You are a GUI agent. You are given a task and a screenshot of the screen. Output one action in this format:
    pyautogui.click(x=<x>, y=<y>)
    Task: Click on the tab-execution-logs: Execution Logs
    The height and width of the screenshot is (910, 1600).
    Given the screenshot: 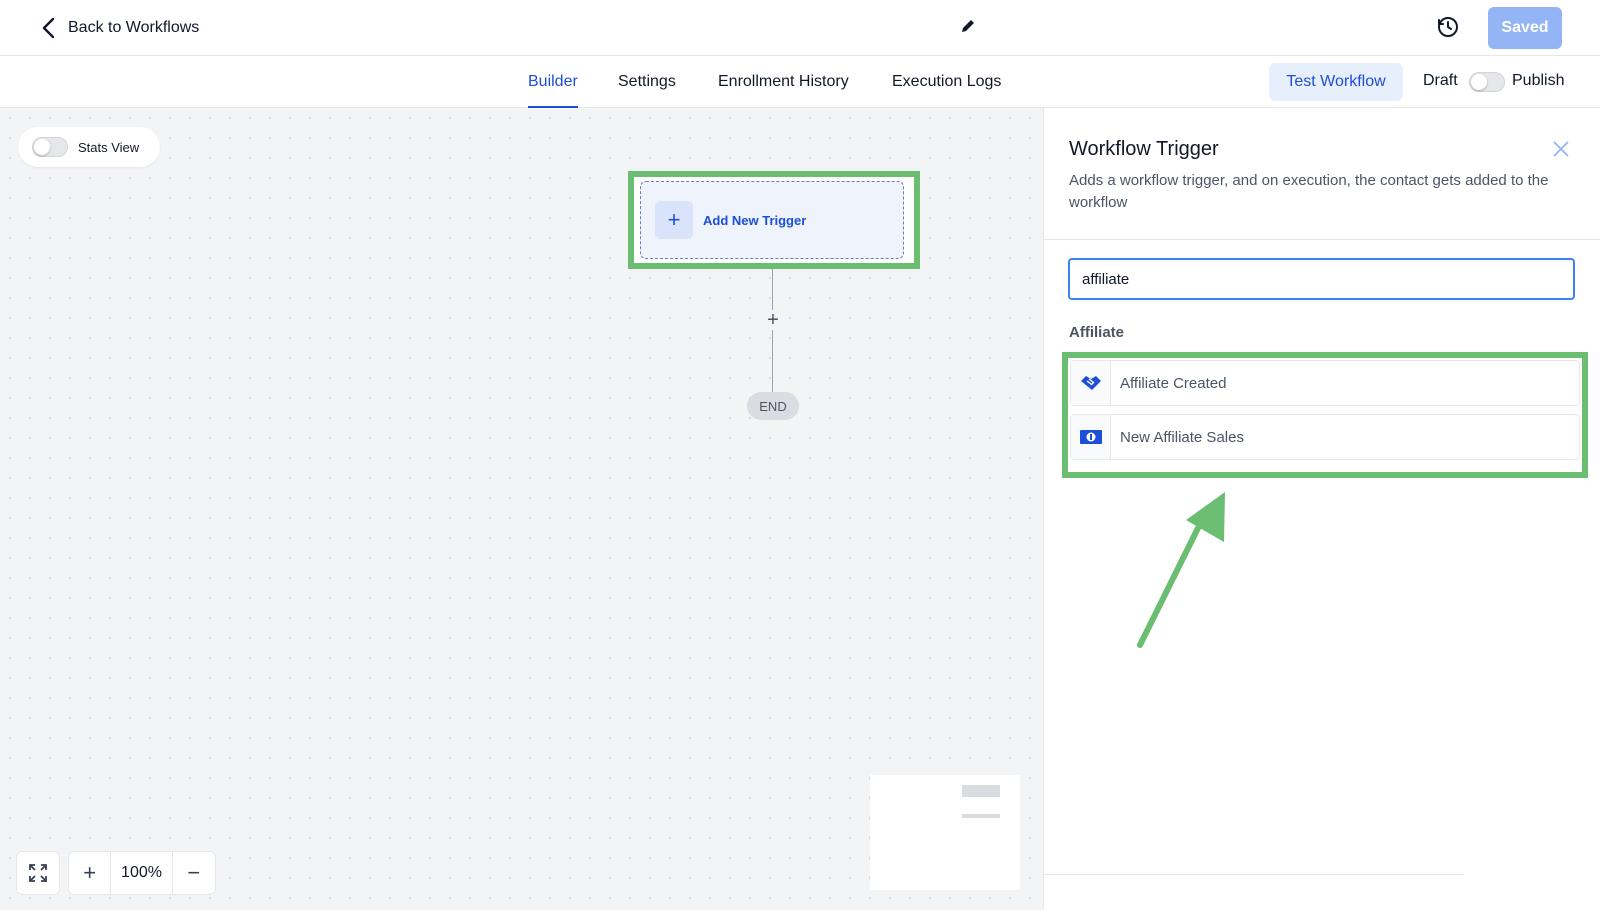 What is the action you would take?
    pyautogui.click(x=946, y=82)
    